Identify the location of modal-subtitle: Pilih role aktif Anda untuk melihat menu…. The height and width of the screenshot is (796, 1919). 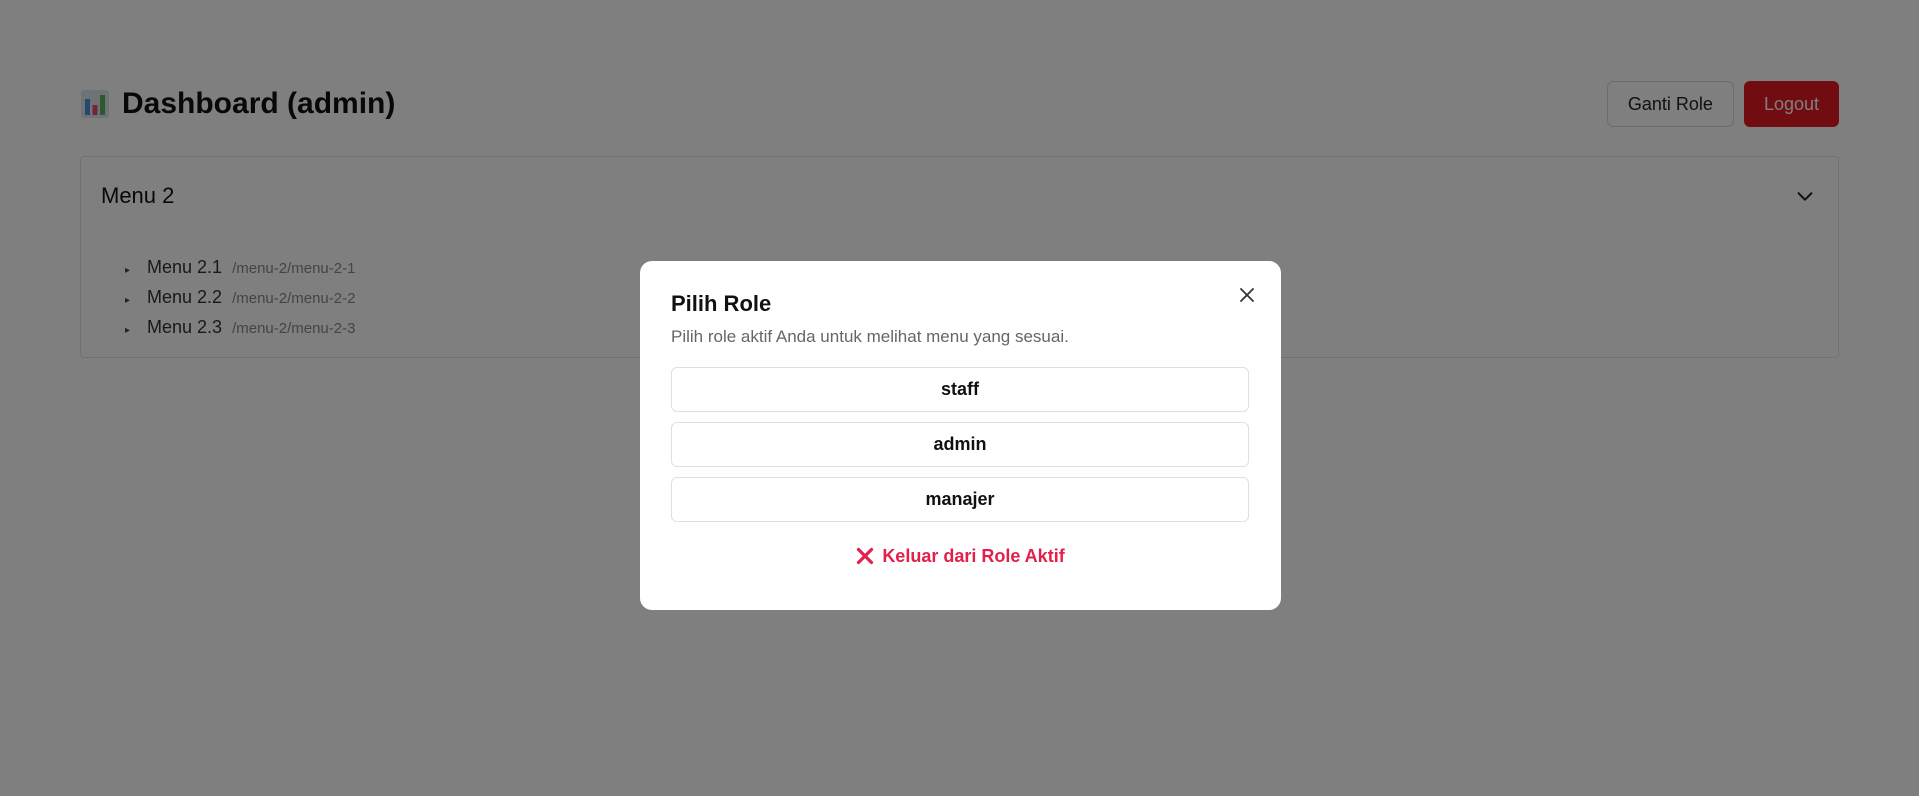
(870, 336).